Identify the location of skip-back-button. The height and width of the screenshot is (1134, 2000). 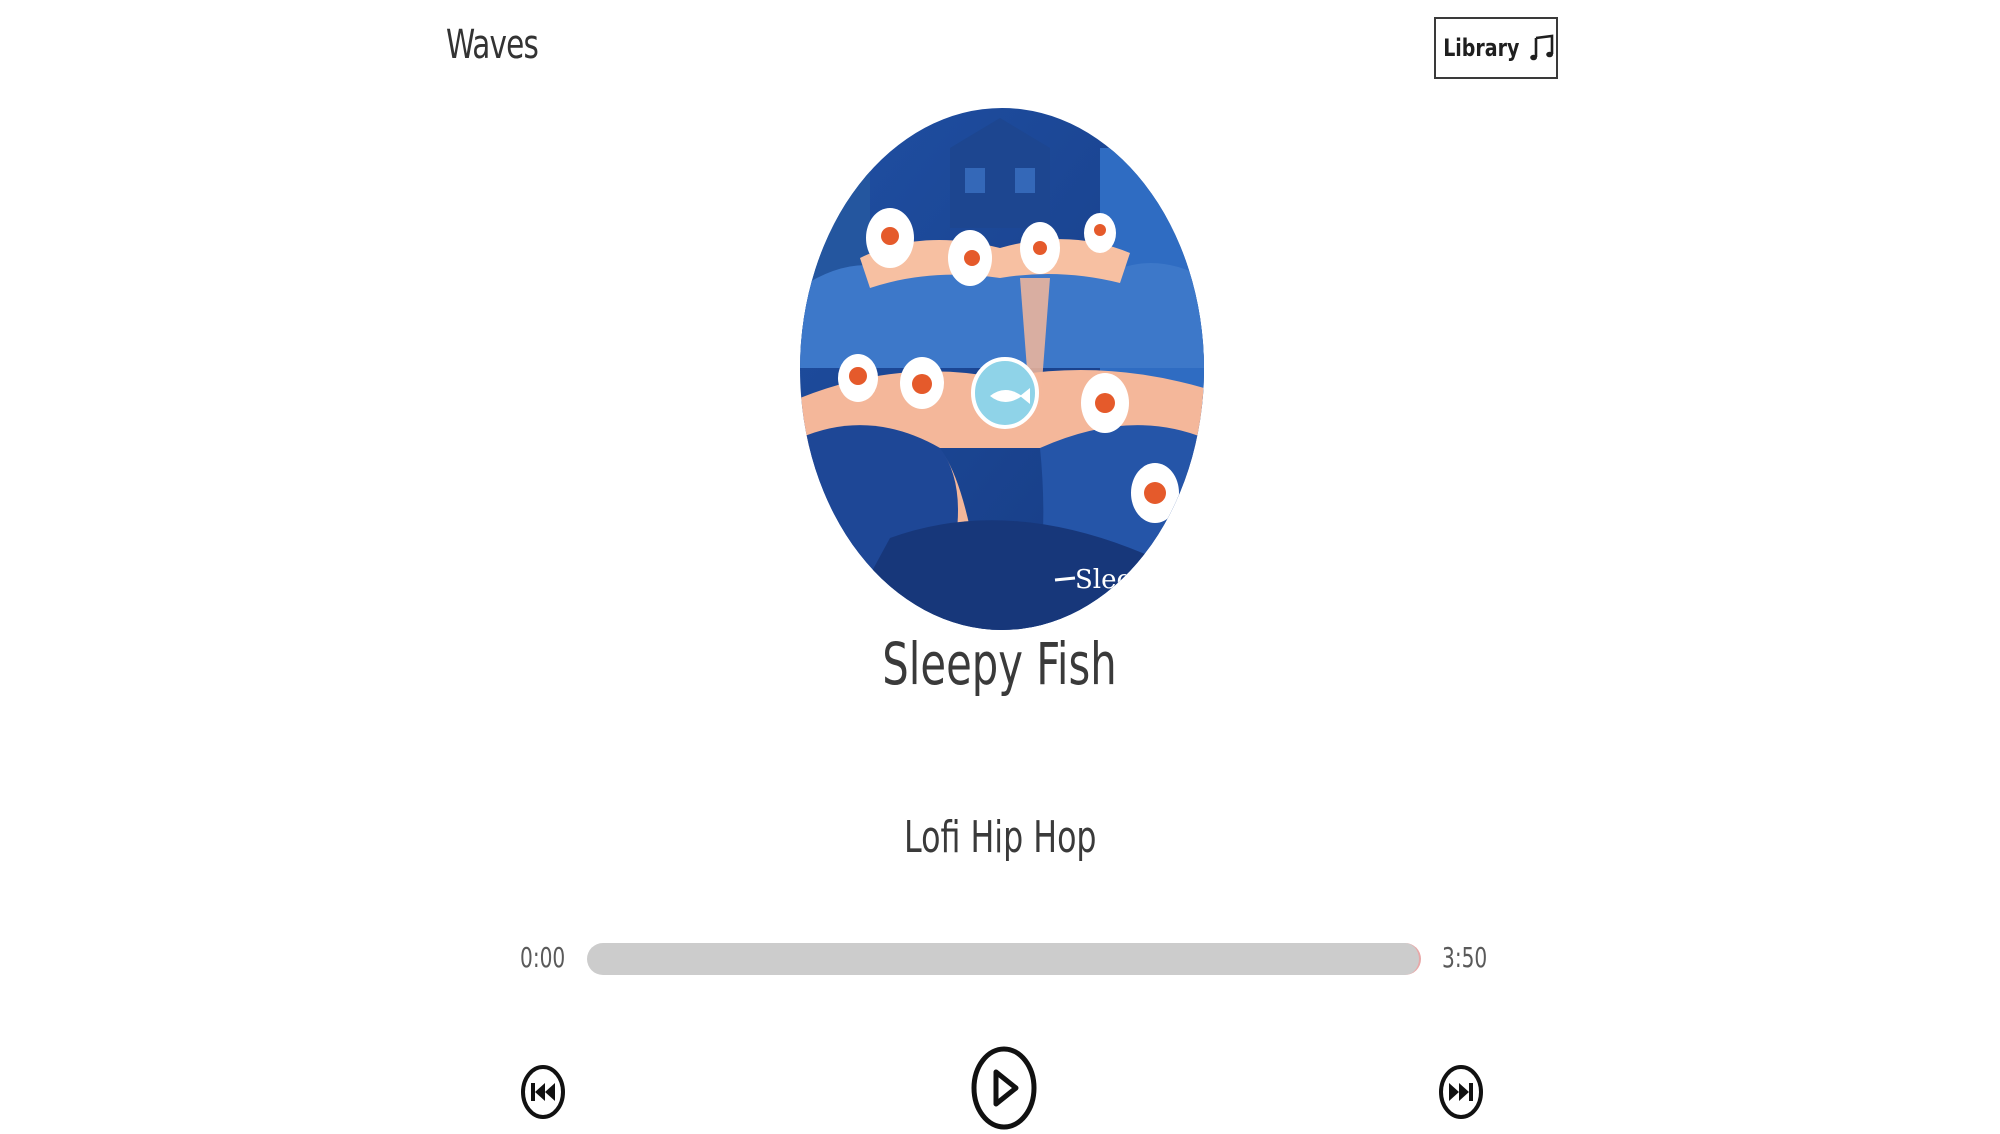
(543, 1092).